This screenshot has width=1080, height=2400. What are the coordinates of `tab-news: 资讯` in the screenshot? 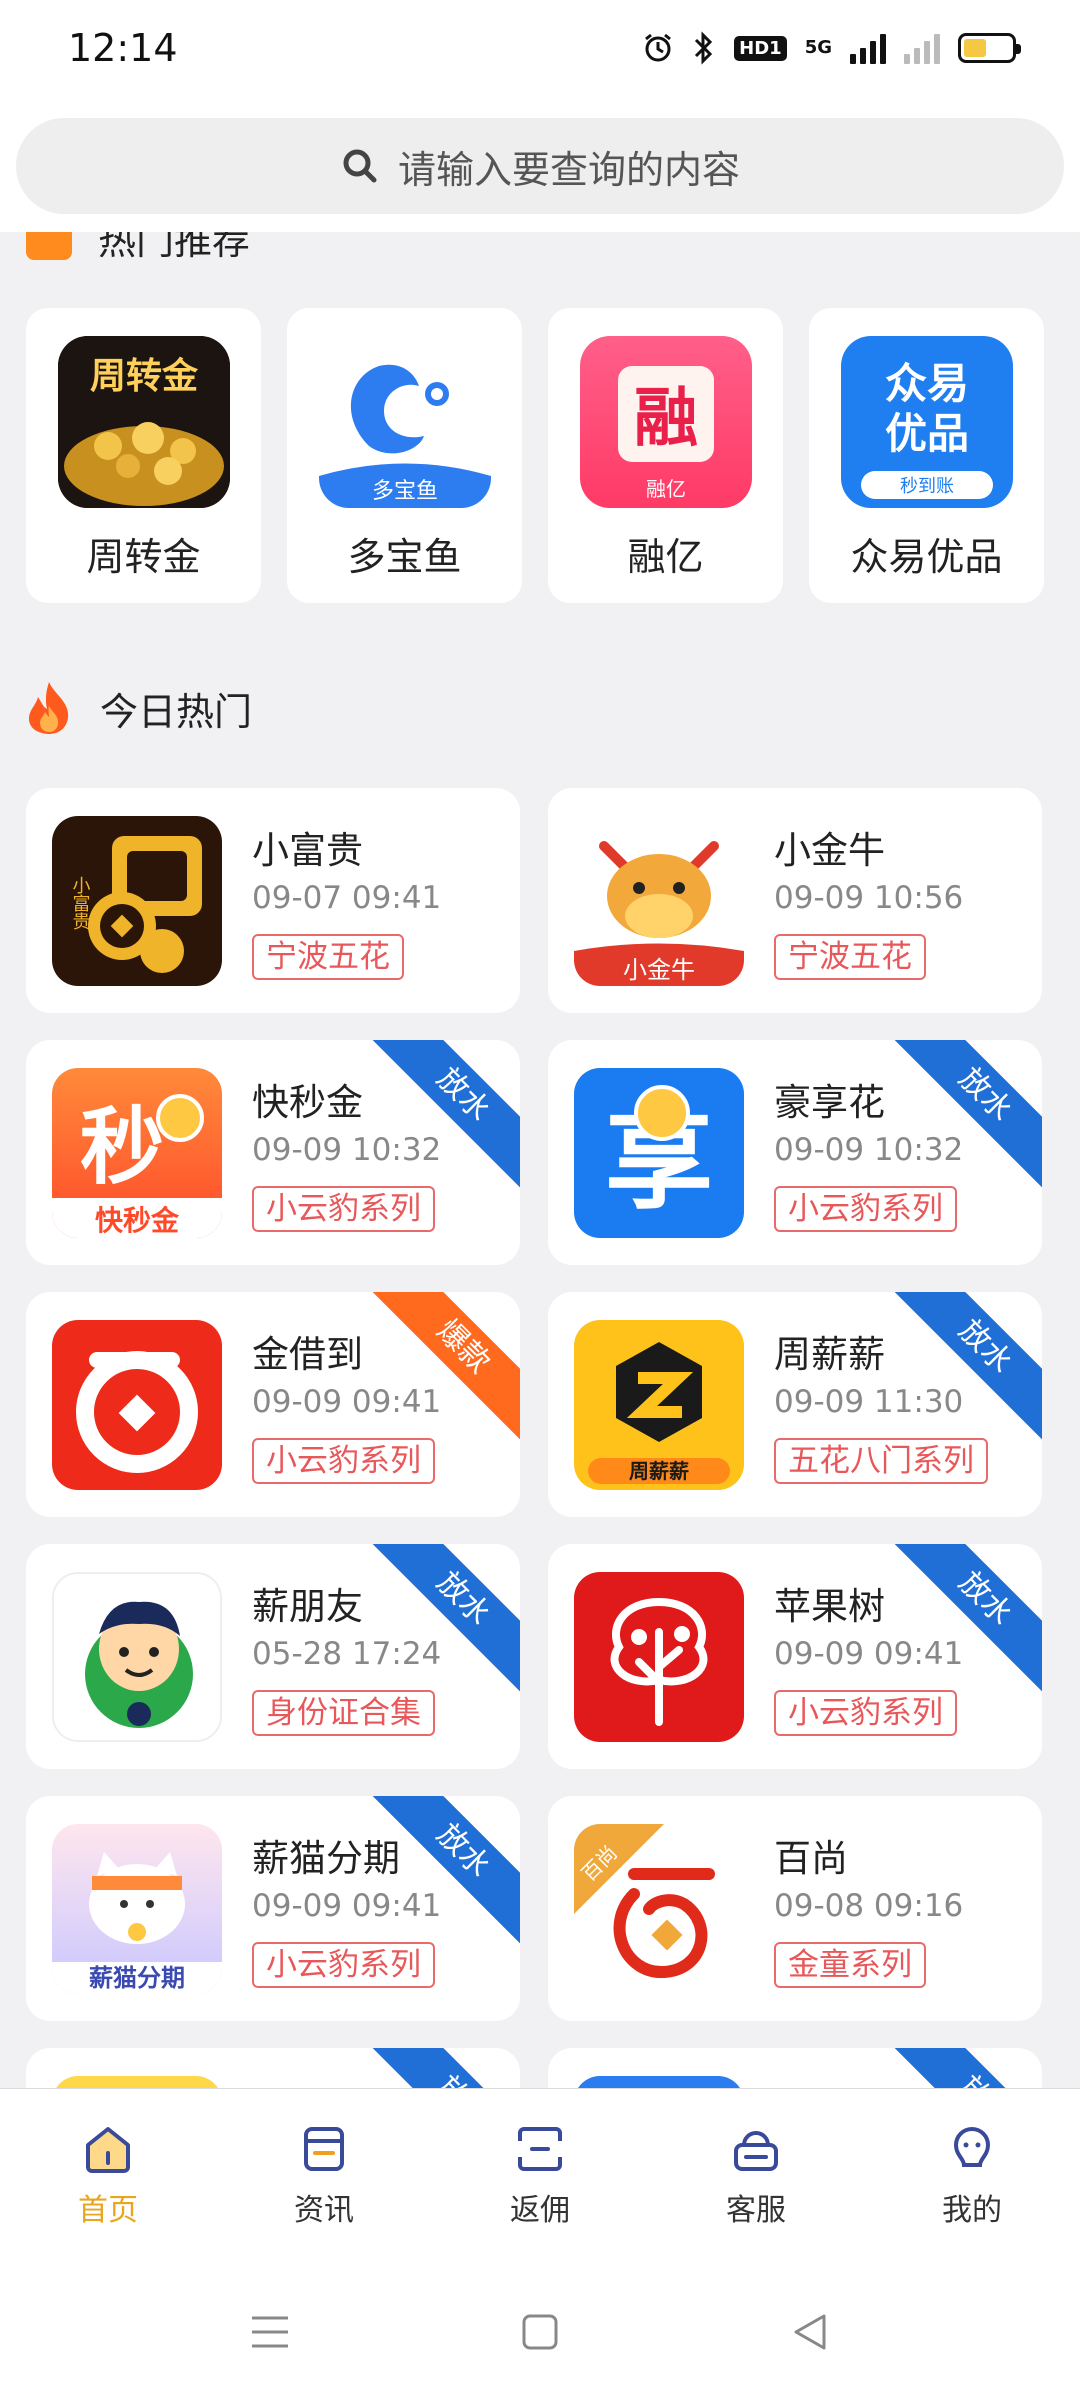 It's located at (324, 2176).